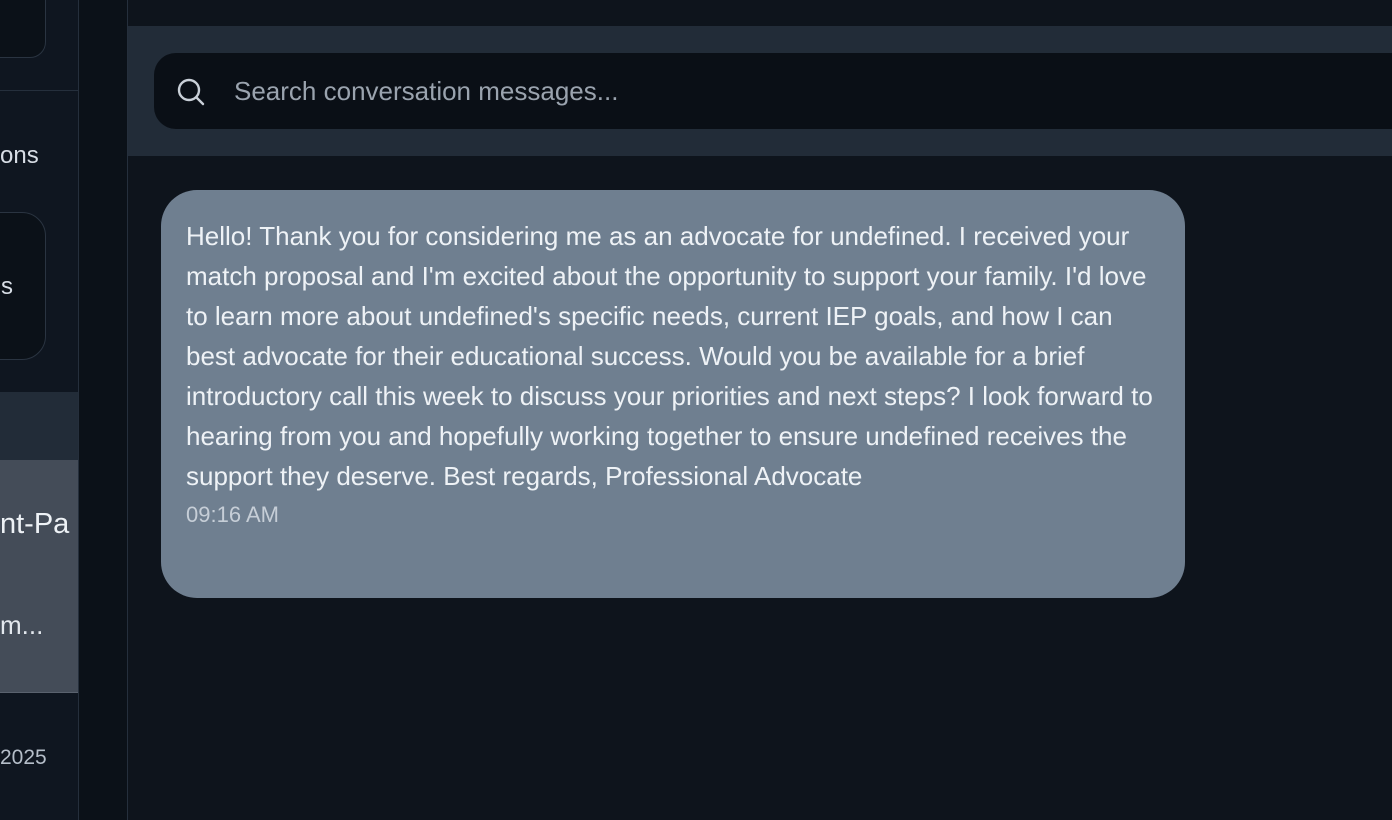 This screenshot has height=820, width=1392. I want to click on search-box, so click(773, 91).